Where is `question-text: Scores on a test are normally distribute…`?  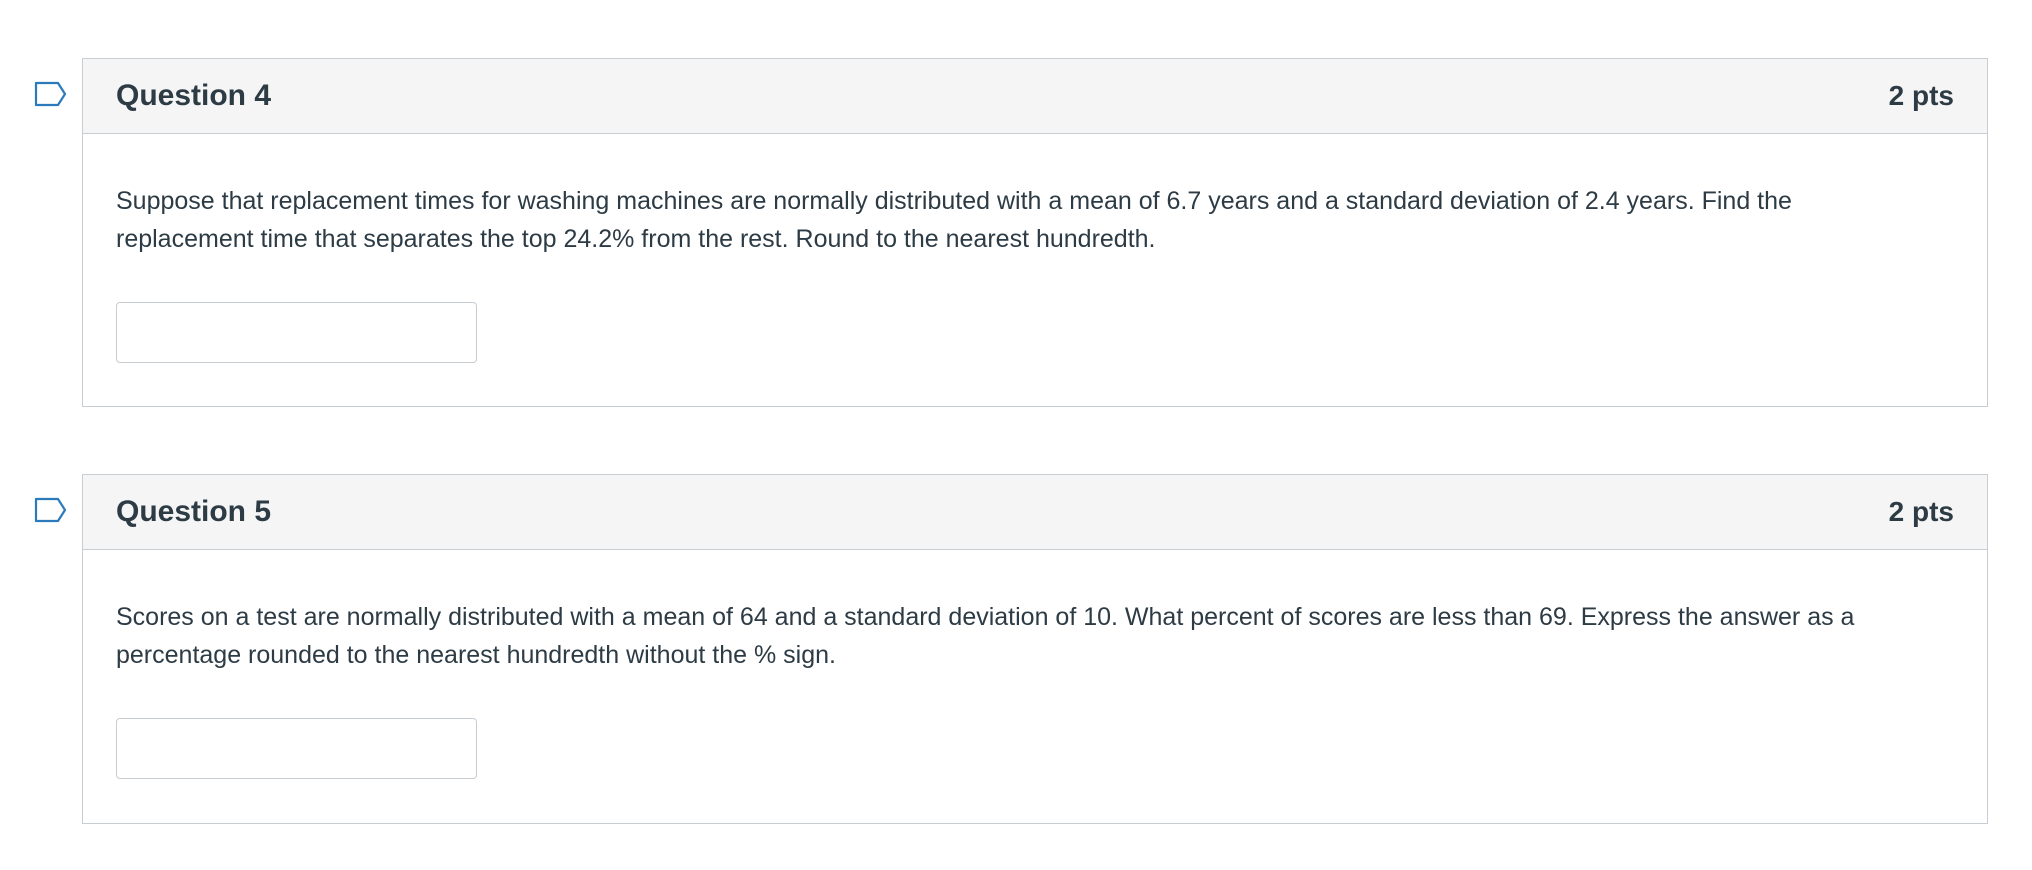 question-text: Scores on a test are normally distribute… is located at coordinates (985, 636).